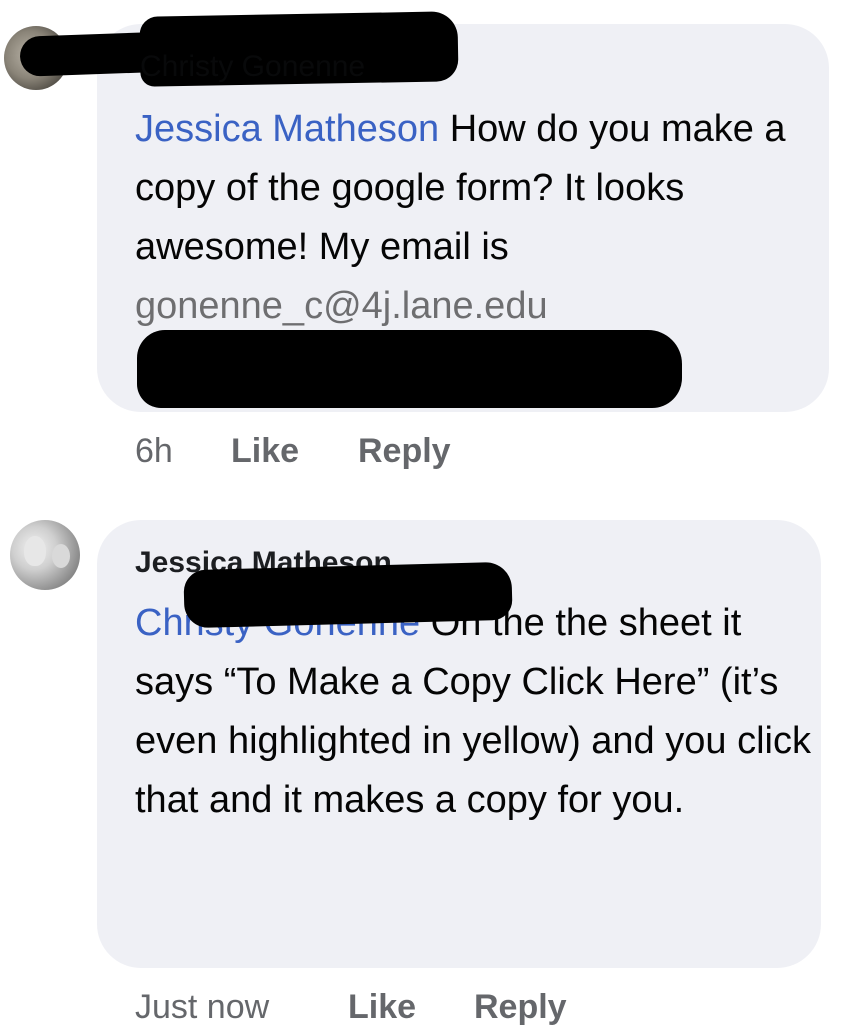 The image size is (865, 1034). What do you see at coordinates (252, 67) in the screenshot?
I see `comment-author: Christy Gonenne` at bounding box center [252, 67].